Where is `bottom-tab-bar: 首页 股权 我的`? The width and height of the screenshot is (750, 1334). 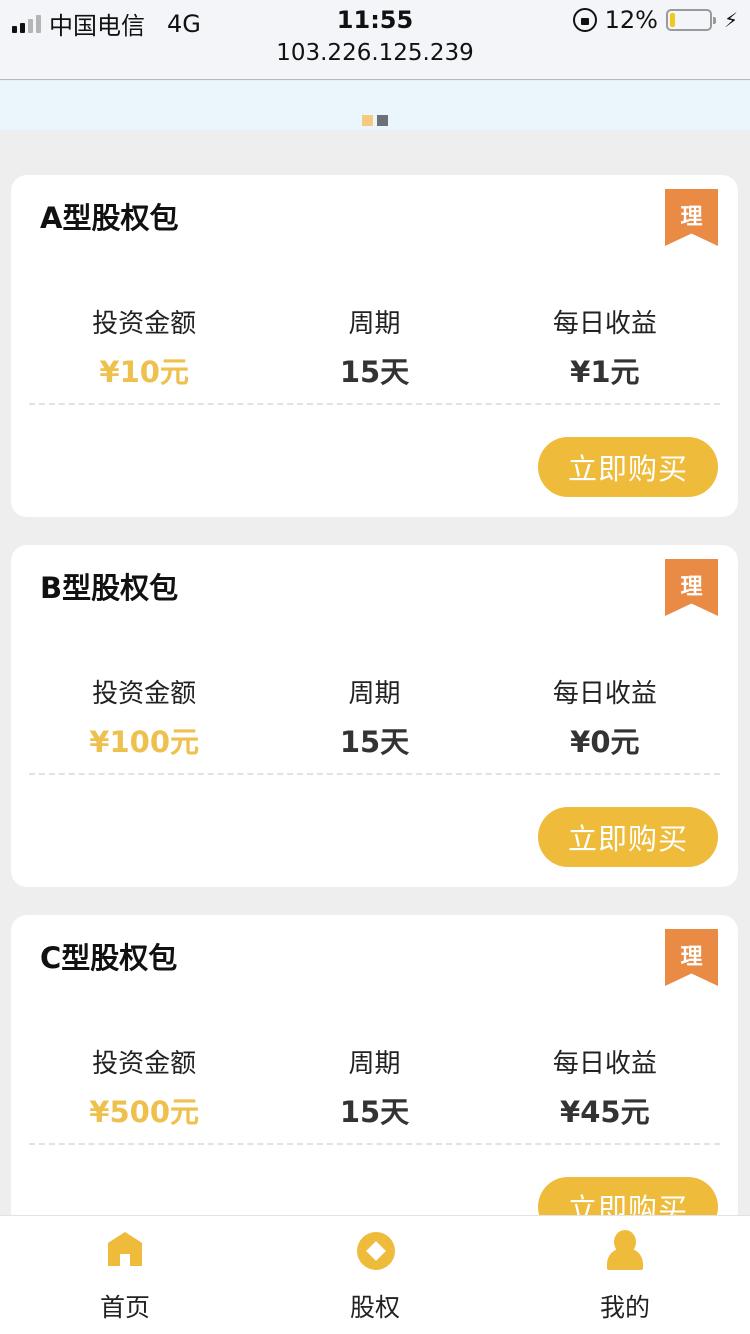
bottom-tab-bar: 首页 股权 我的 is located at coordinates (375, 1274).